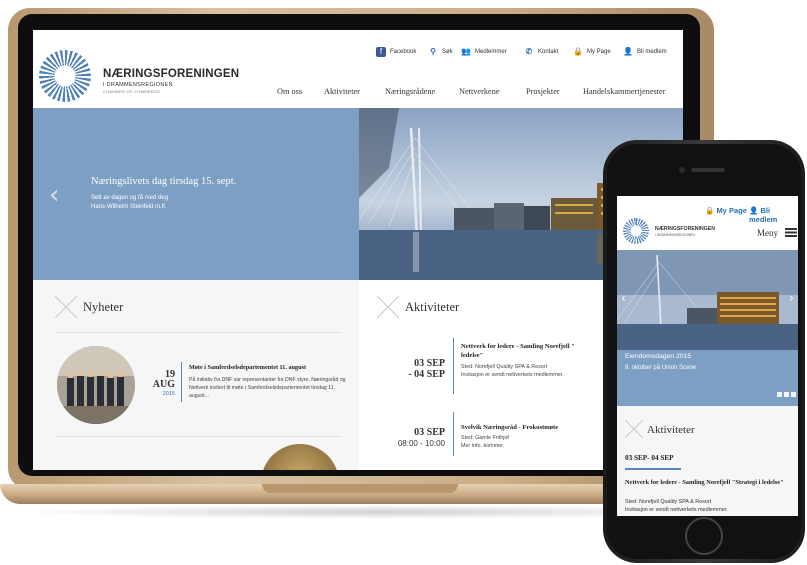 Image resolution: width=807 pixels, height=565 pixels. Describe the element at coordinates (65, 76) in the screenshot. I see `logo-ring-icon` at that location.